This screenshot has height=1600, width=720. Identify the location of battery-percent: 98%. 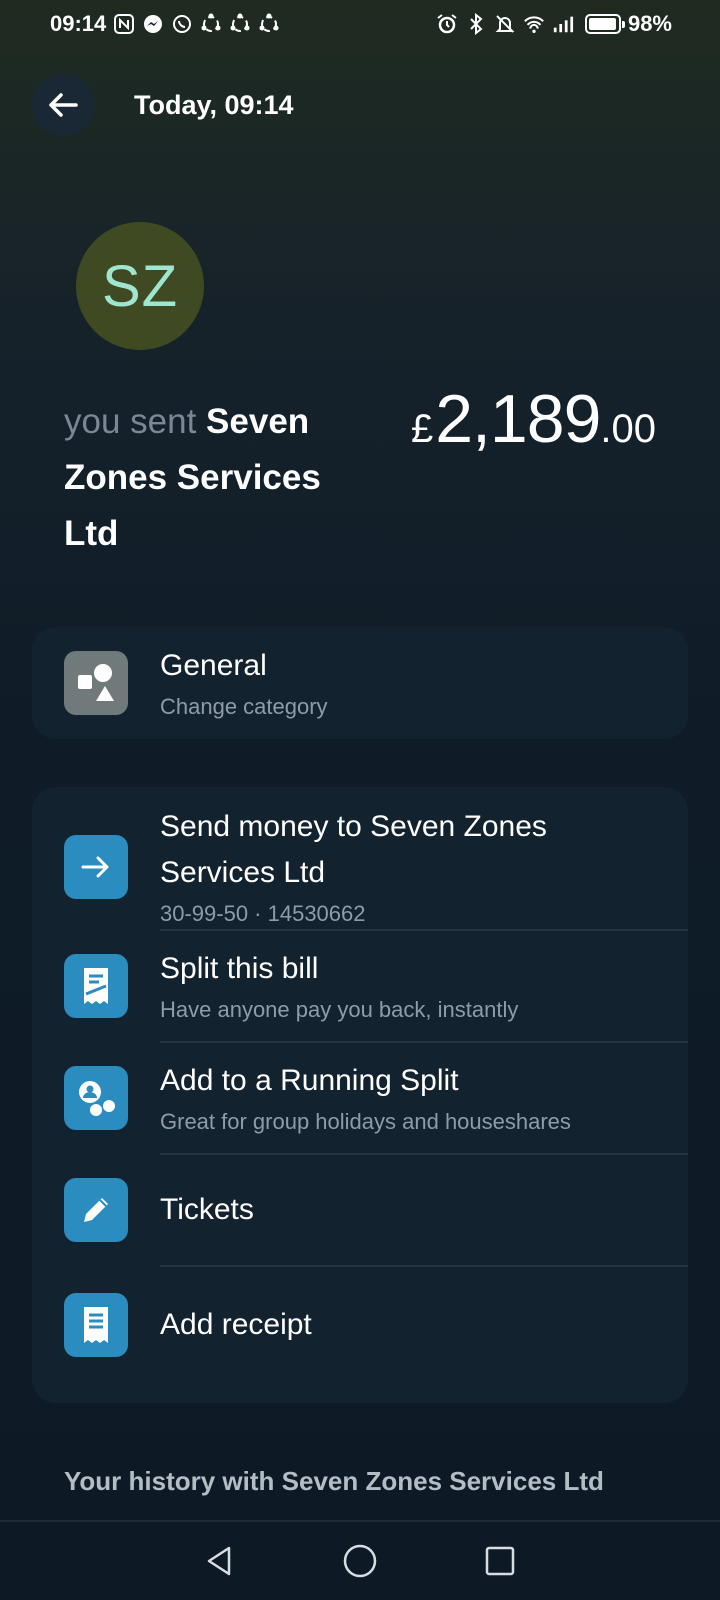
(649, 23).